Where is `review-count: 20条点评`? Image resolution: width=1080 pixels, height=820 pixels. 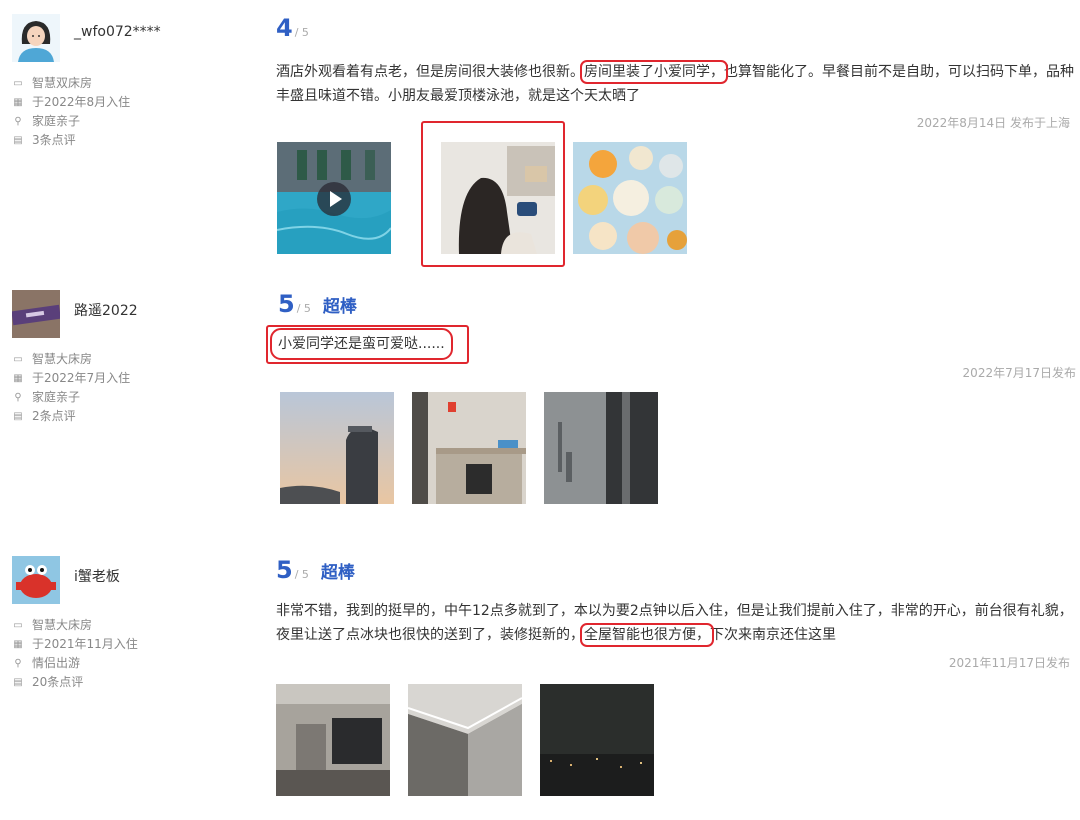
review-count: 20条点评 is located at coordinates (57, 682).